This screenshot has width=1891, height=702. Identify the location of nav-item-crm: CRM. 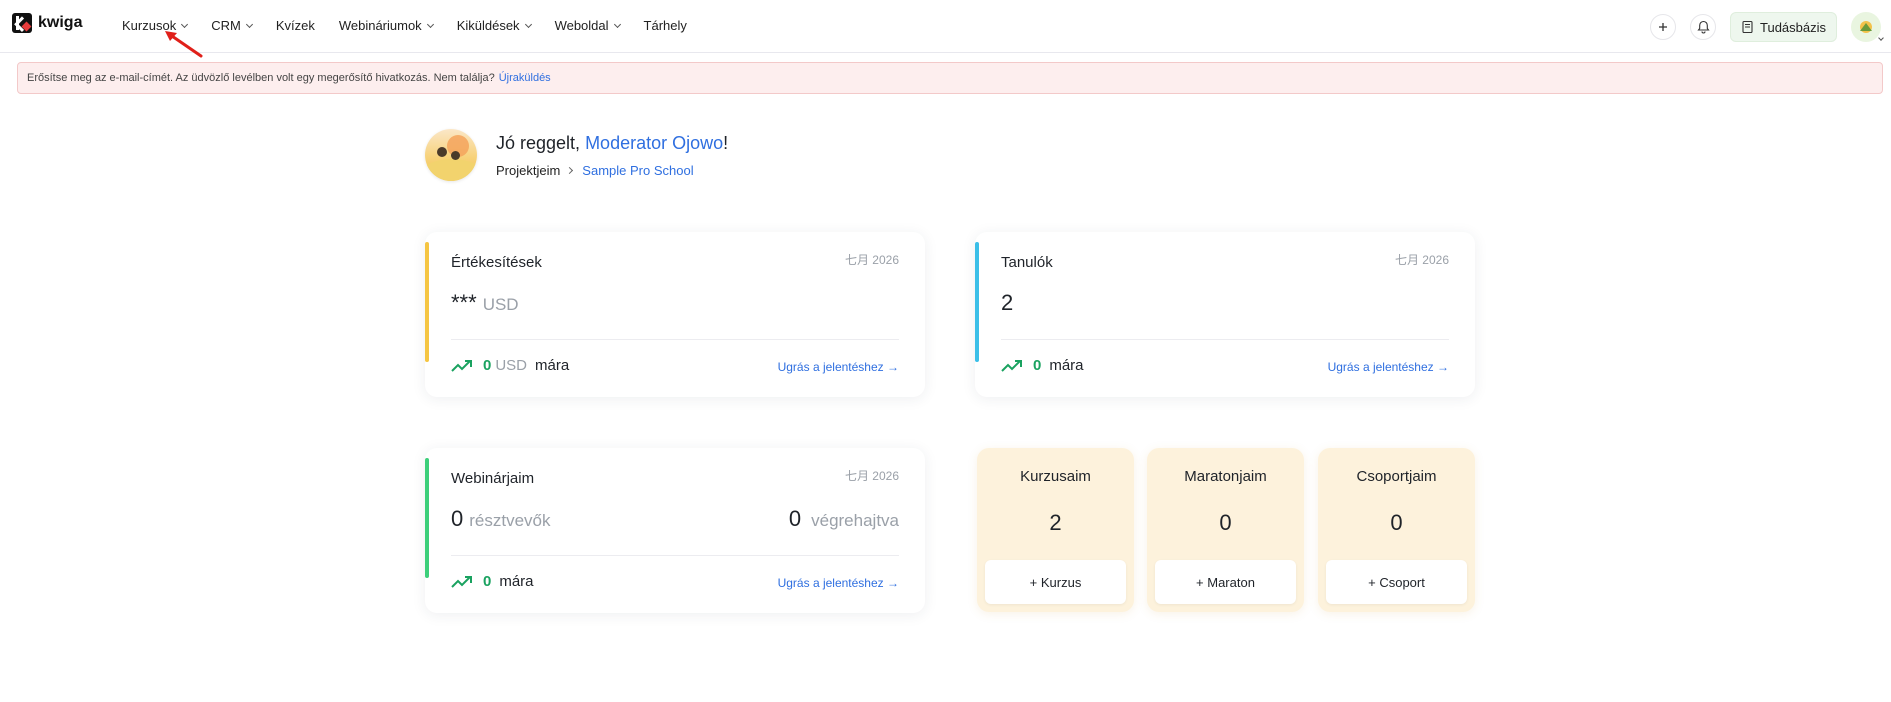
(232, 25).